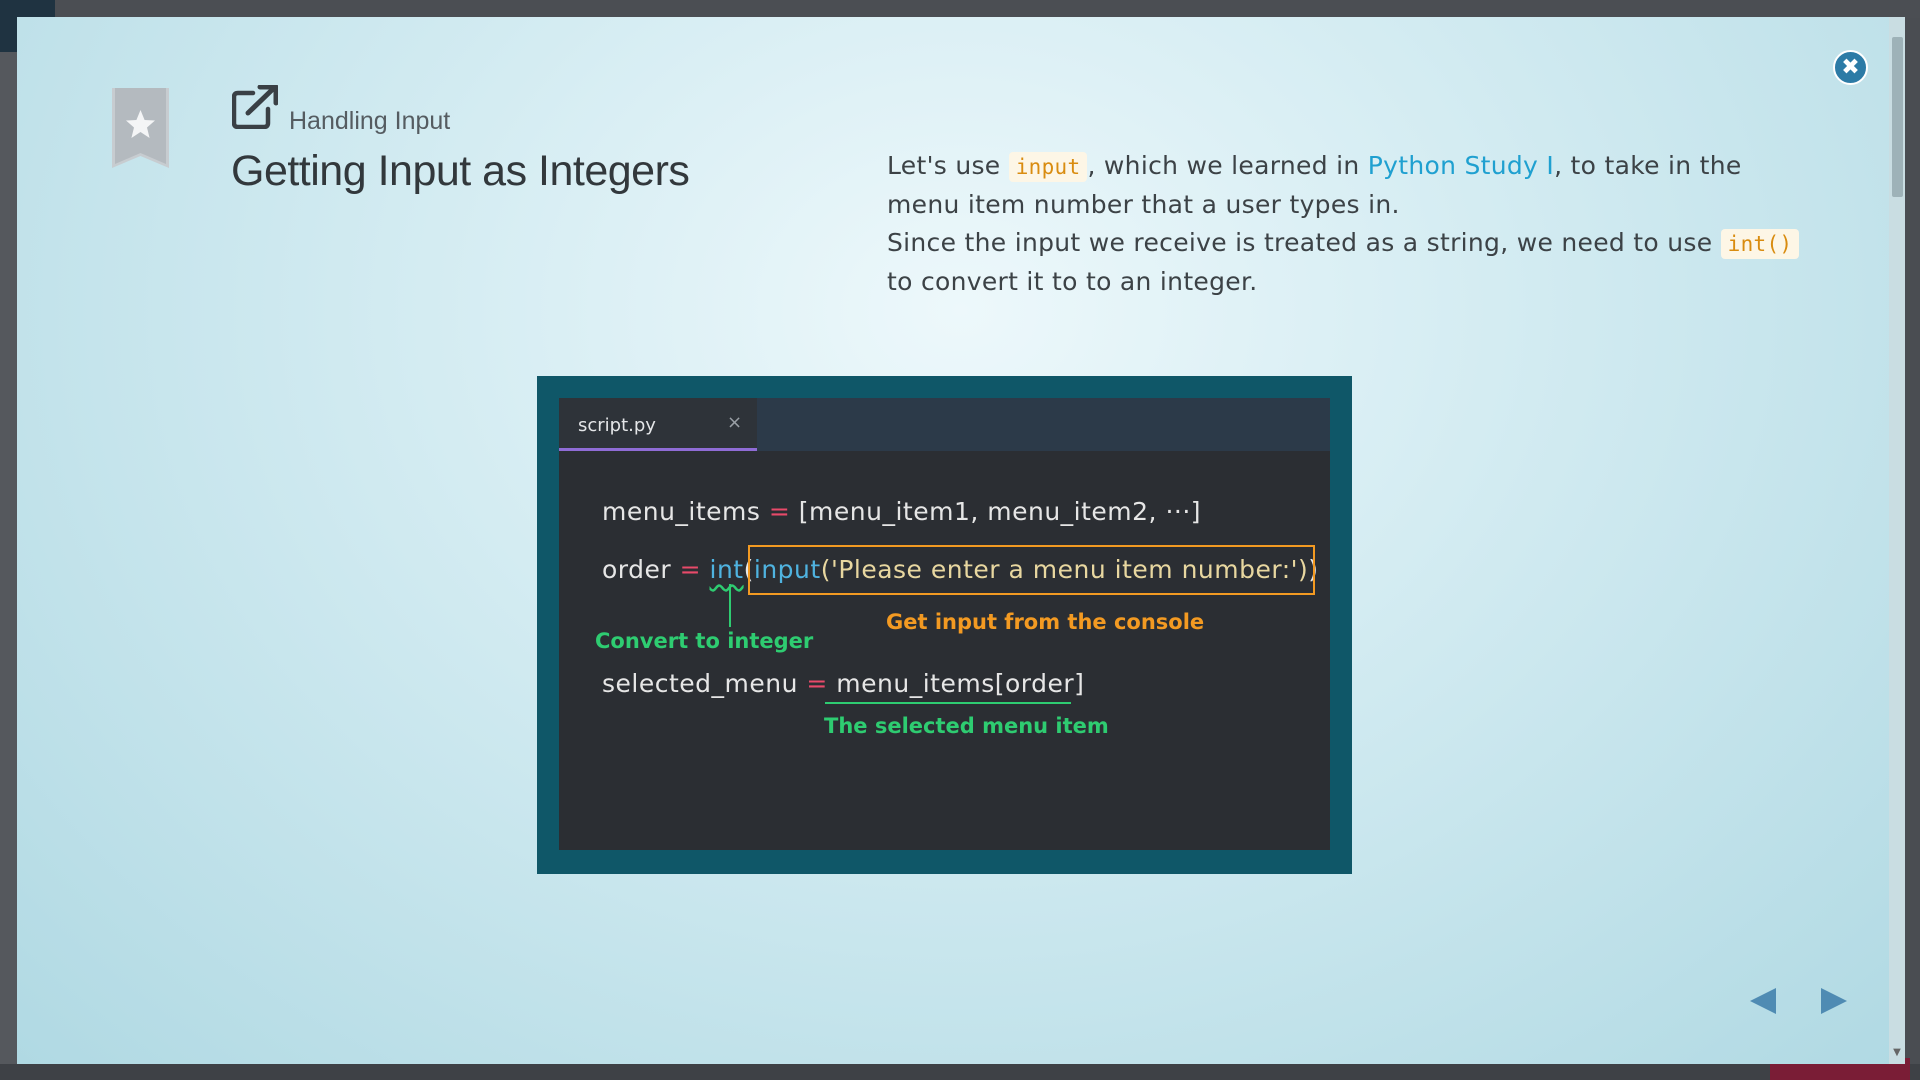 The image size is (1920, 1080). Describe the element at coordinates (1897, 540) in the screenshot. I see `scrollbar: ▼` at that location.